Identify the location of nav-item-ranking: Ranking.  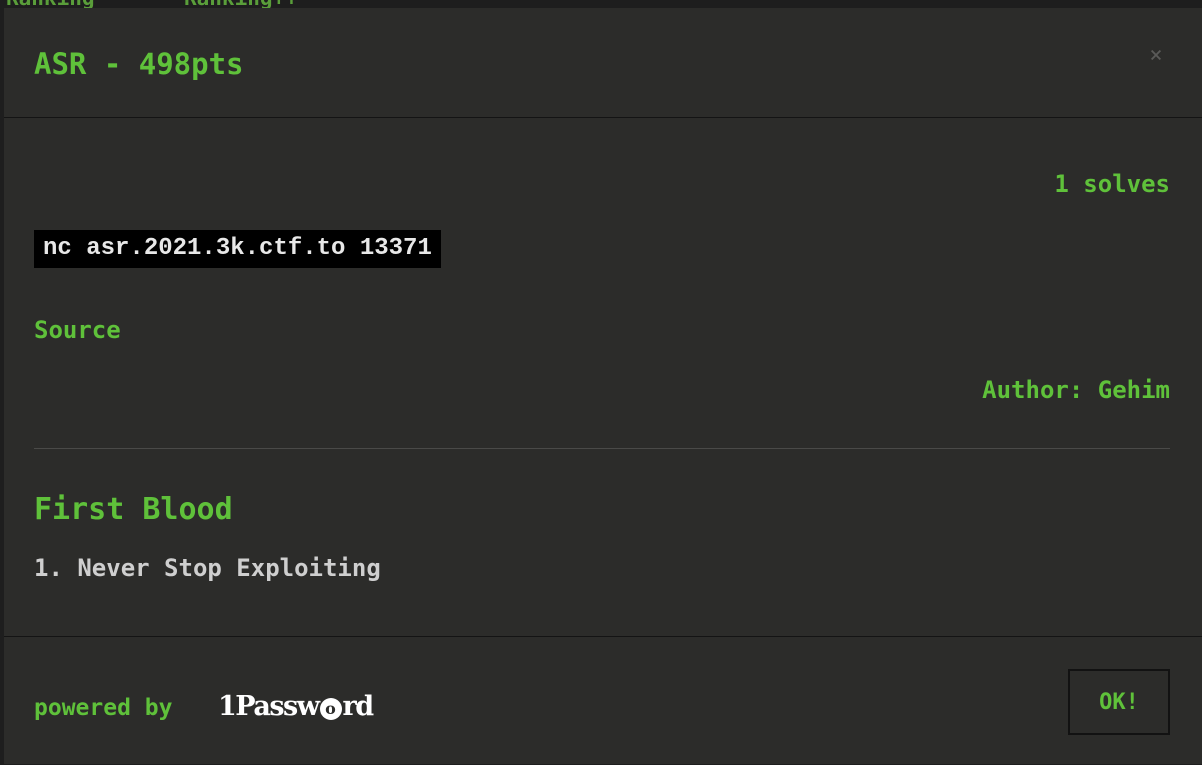
(50, 4).